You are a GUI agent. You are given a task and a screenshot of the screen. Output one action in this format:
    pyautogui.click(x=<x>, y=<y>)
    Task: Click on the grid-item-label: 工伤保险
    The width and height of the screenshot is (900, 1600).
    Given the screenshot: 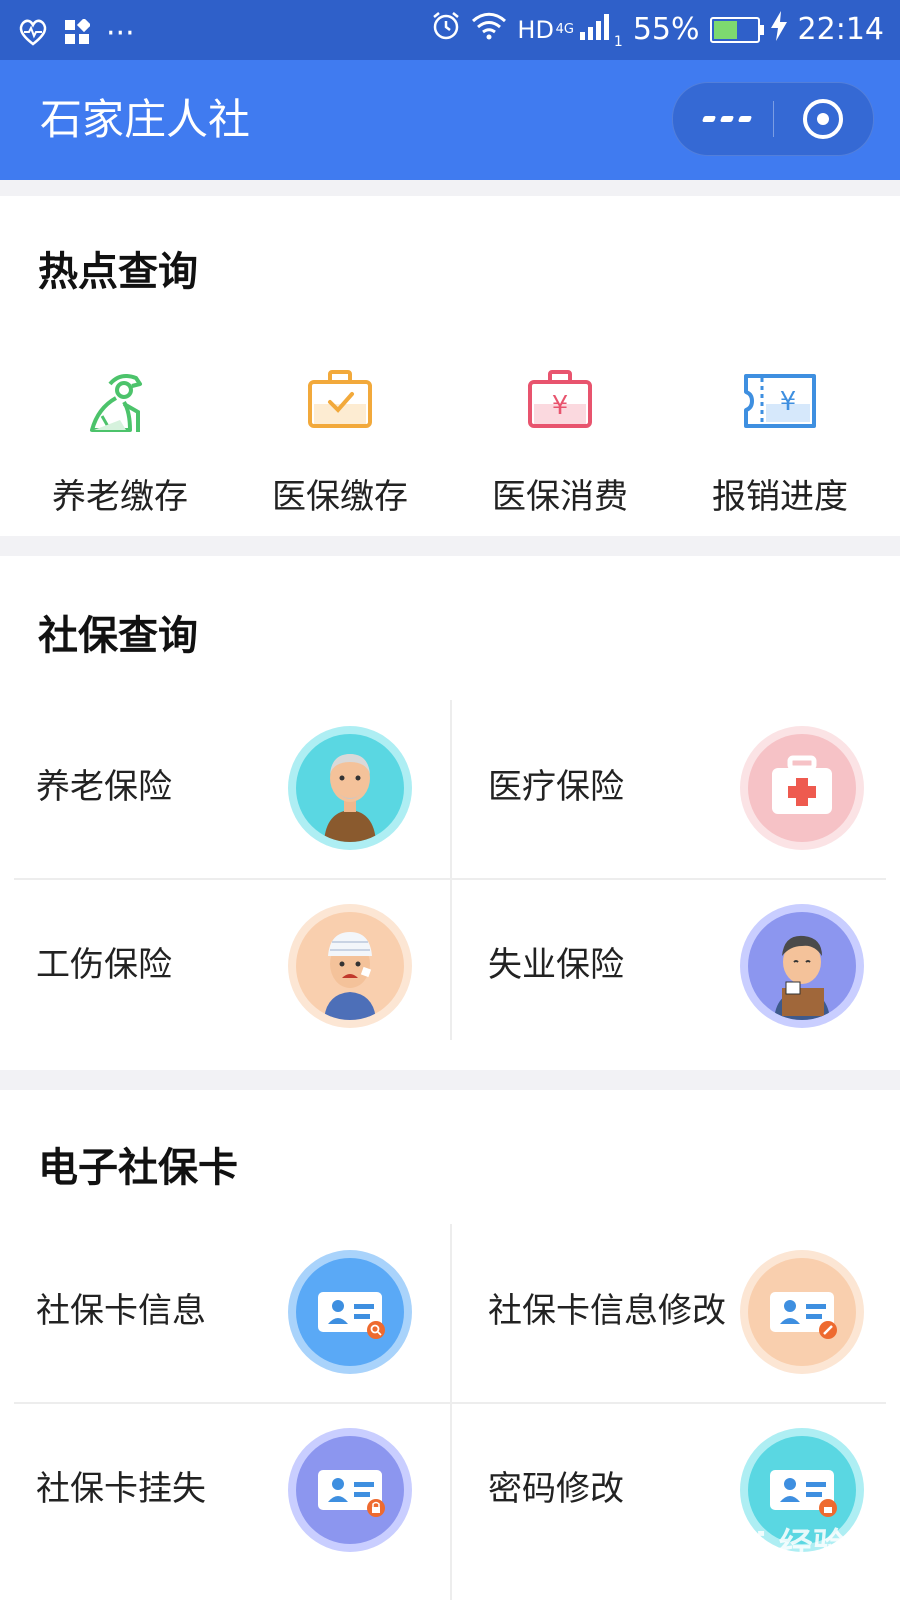 What is the action you would take?
    pyautogui.click(x=104, y=965)
    